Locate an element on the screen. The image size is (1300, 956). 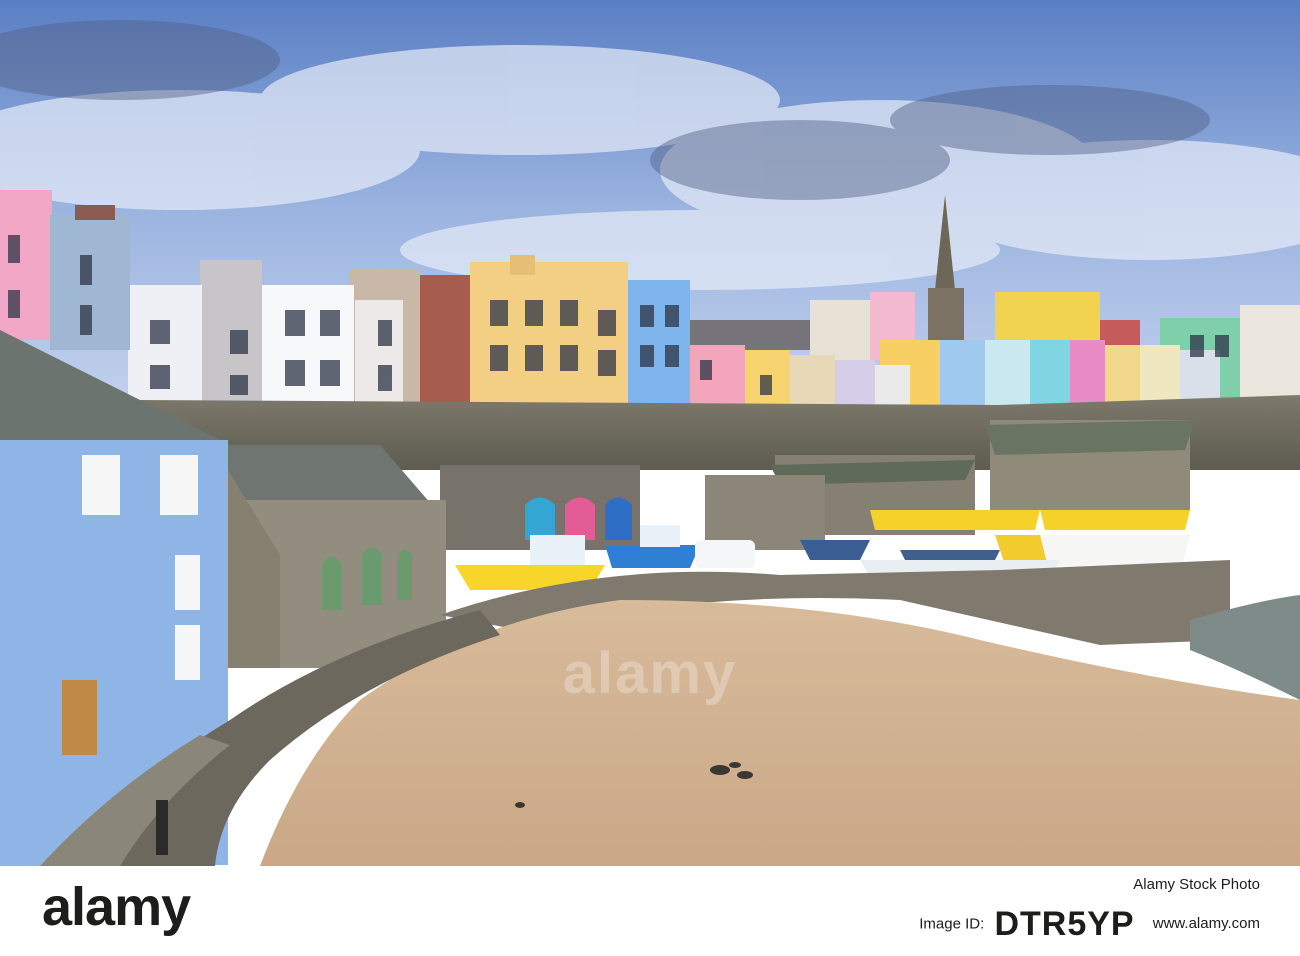
image-id-label: Image ID: is located at coordinates (952, 924).